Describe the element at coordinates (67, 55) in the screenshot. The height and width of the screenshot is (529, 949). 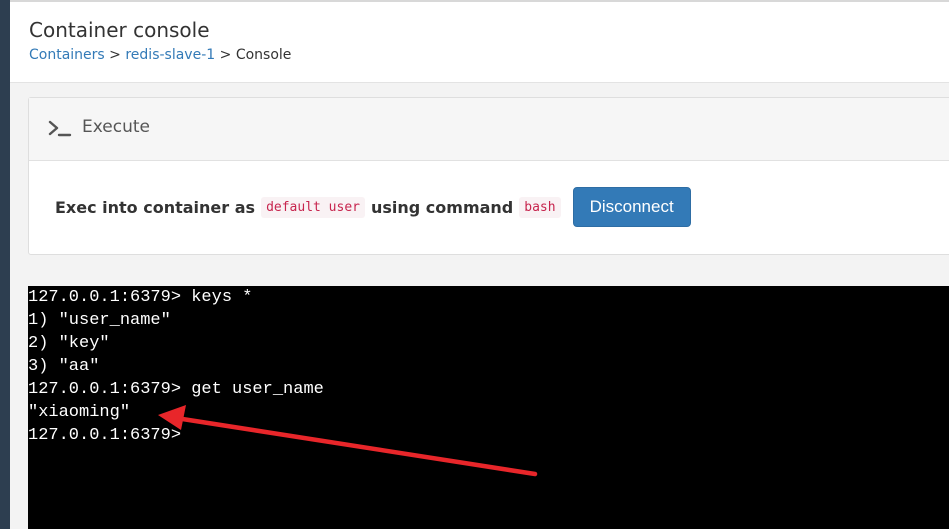
I see `breadcrumb-containers-link: Containers` at that location.